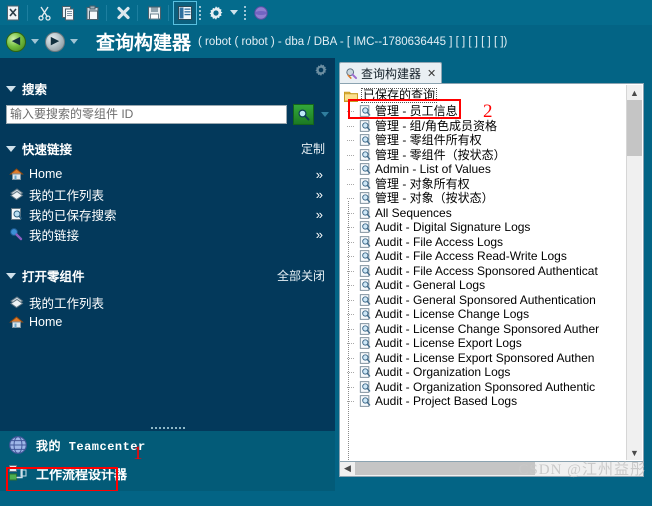 Image resolution: width=652 pixels, height=506 pixels. What do you see at coordinates (321, 70) in the screenshot?
I see `panel-settings-gear-icon` at bounding box center [321, 70].